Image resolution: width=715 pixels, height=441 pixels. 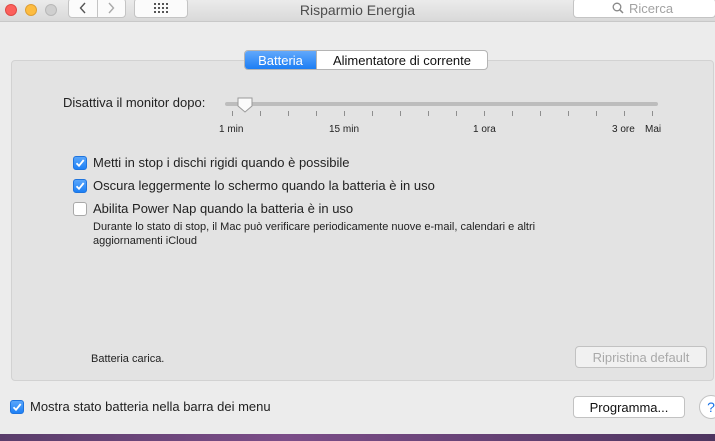 What do you see at coordinates (357, 437) in the screenshot?
I see `desktop-background` at bounding box center [357, 437].